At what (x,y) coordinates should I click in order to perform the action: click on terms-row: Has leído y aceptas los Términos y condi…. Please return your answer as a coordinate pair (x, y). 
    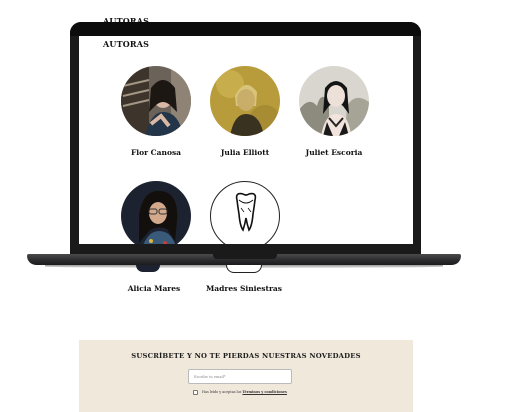
    Looking at the image, I should click on (240, 392).